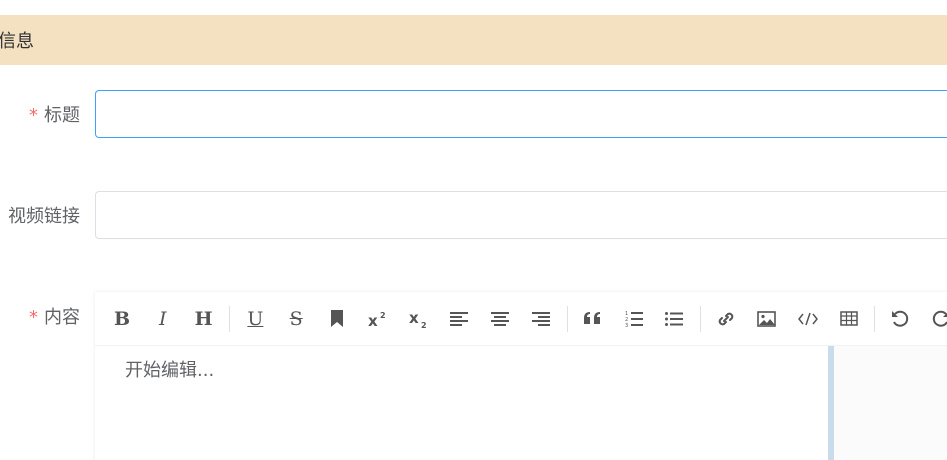  I want to click on title-input-wrapper, so click(521, 114).